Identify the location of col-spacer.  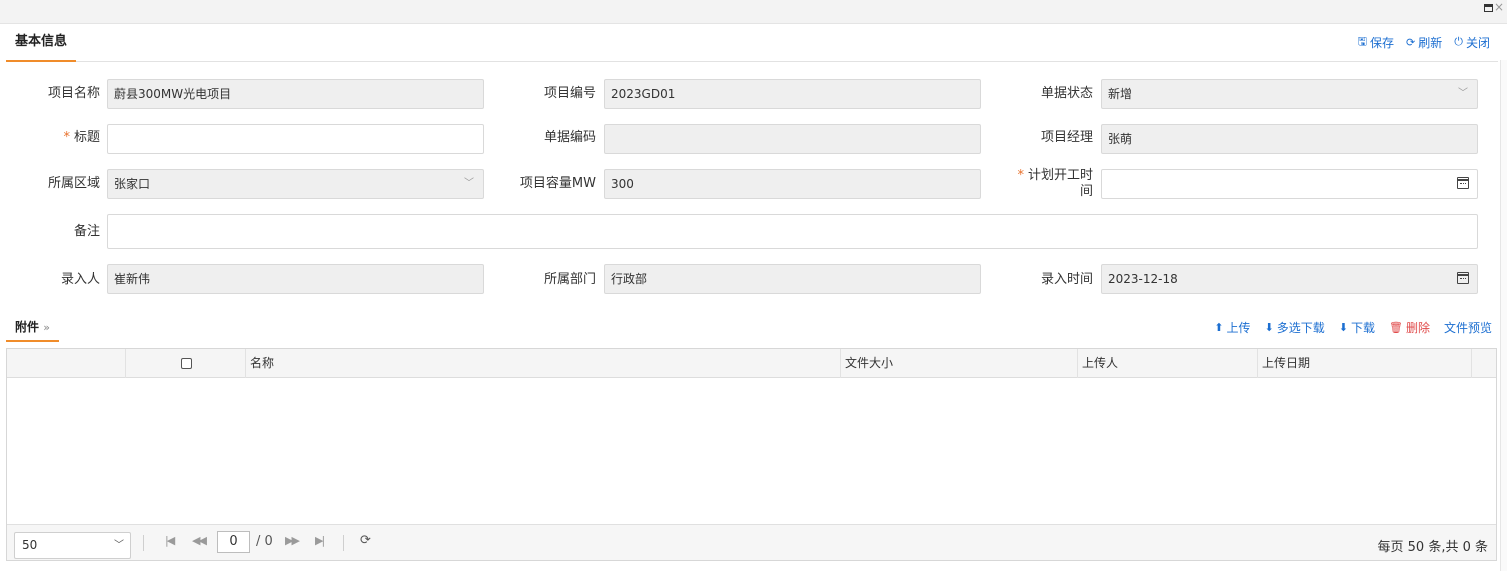
(1484, 363).